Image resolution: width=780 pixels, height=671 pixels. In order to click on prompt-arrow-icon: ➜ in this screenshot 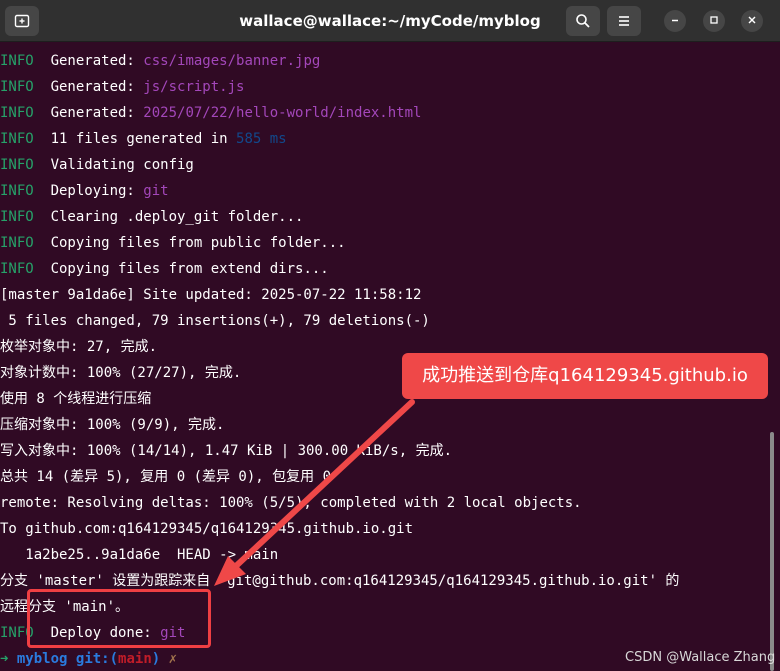, I will do `click(4, 659)`.